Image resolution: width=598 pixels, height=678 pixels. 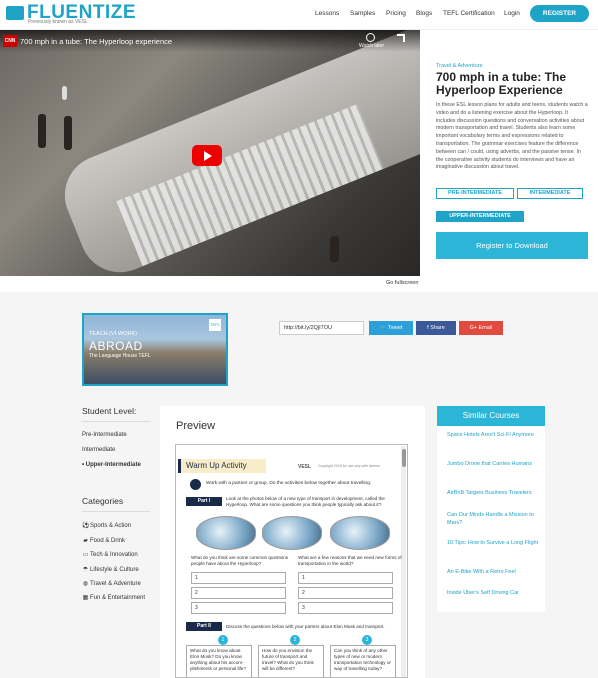 I want to click on banner-line2: ABROAD, so click(x=116, y=346).